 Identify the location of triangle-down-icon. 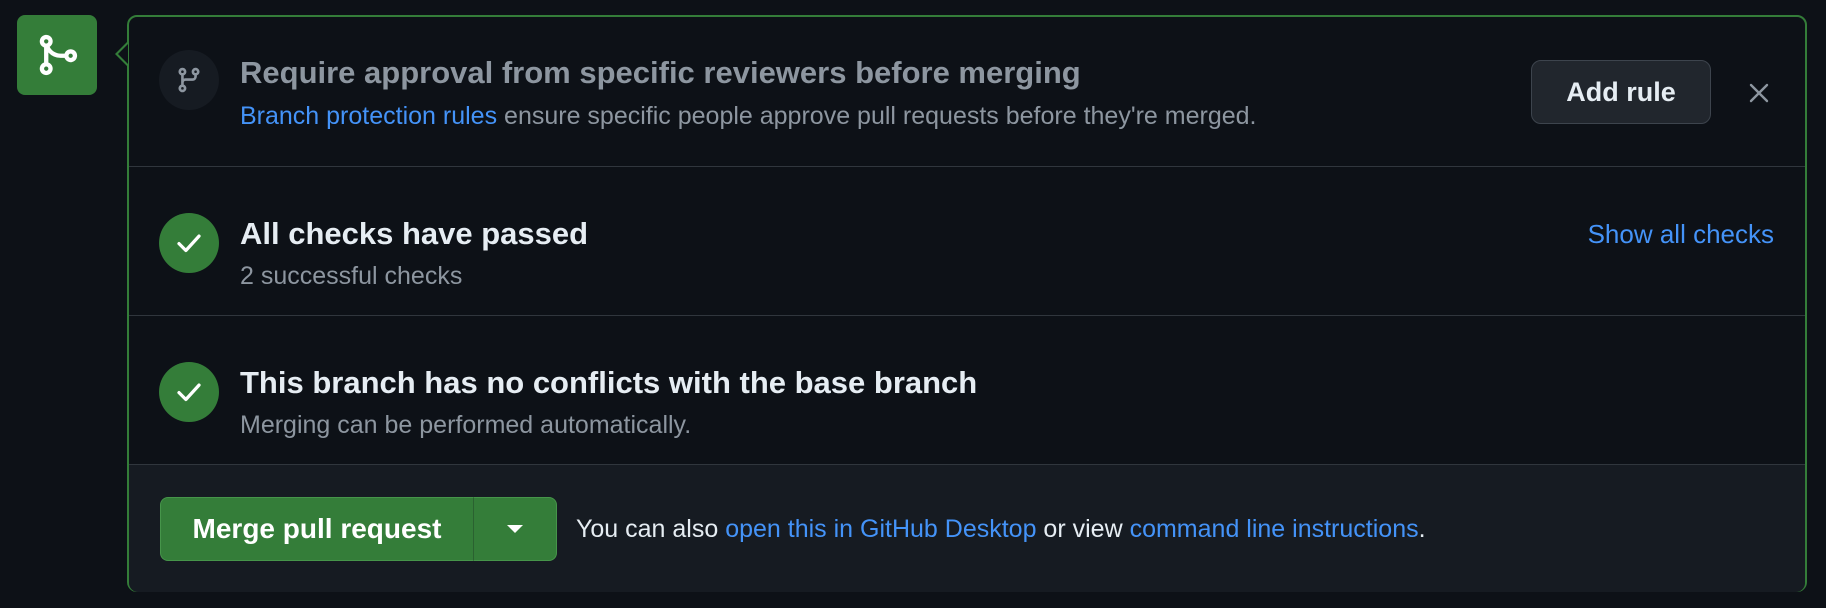
(515, 529).